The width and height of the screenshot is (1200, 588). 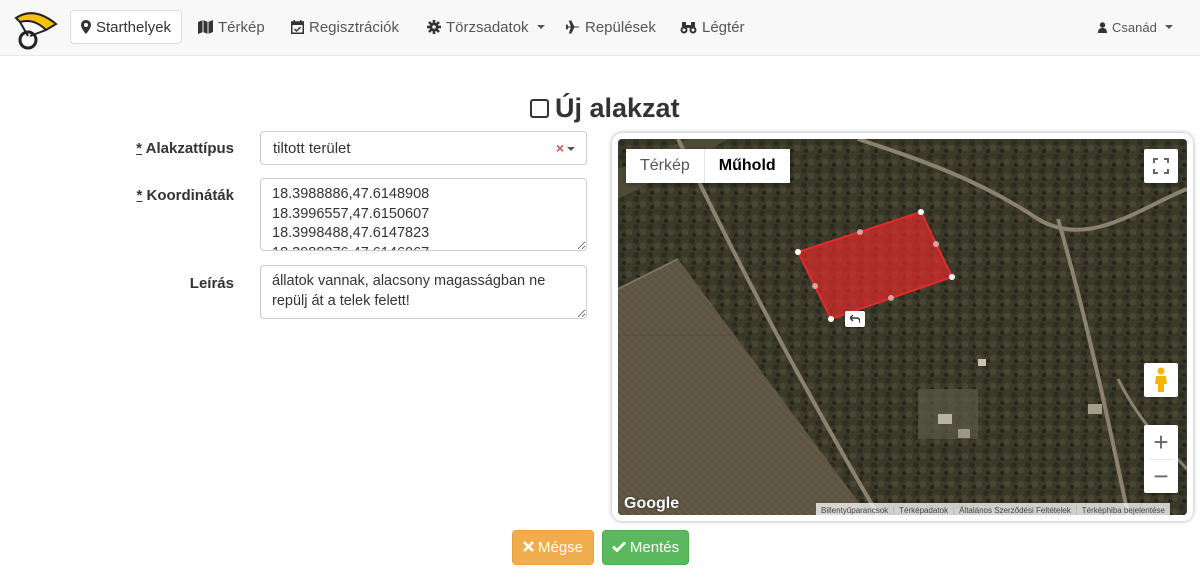 What do you see at coordinates (746, 166) in the screenshot?
I see `map-type-satellite-button: Műhold` at bounding box center [746, 166].